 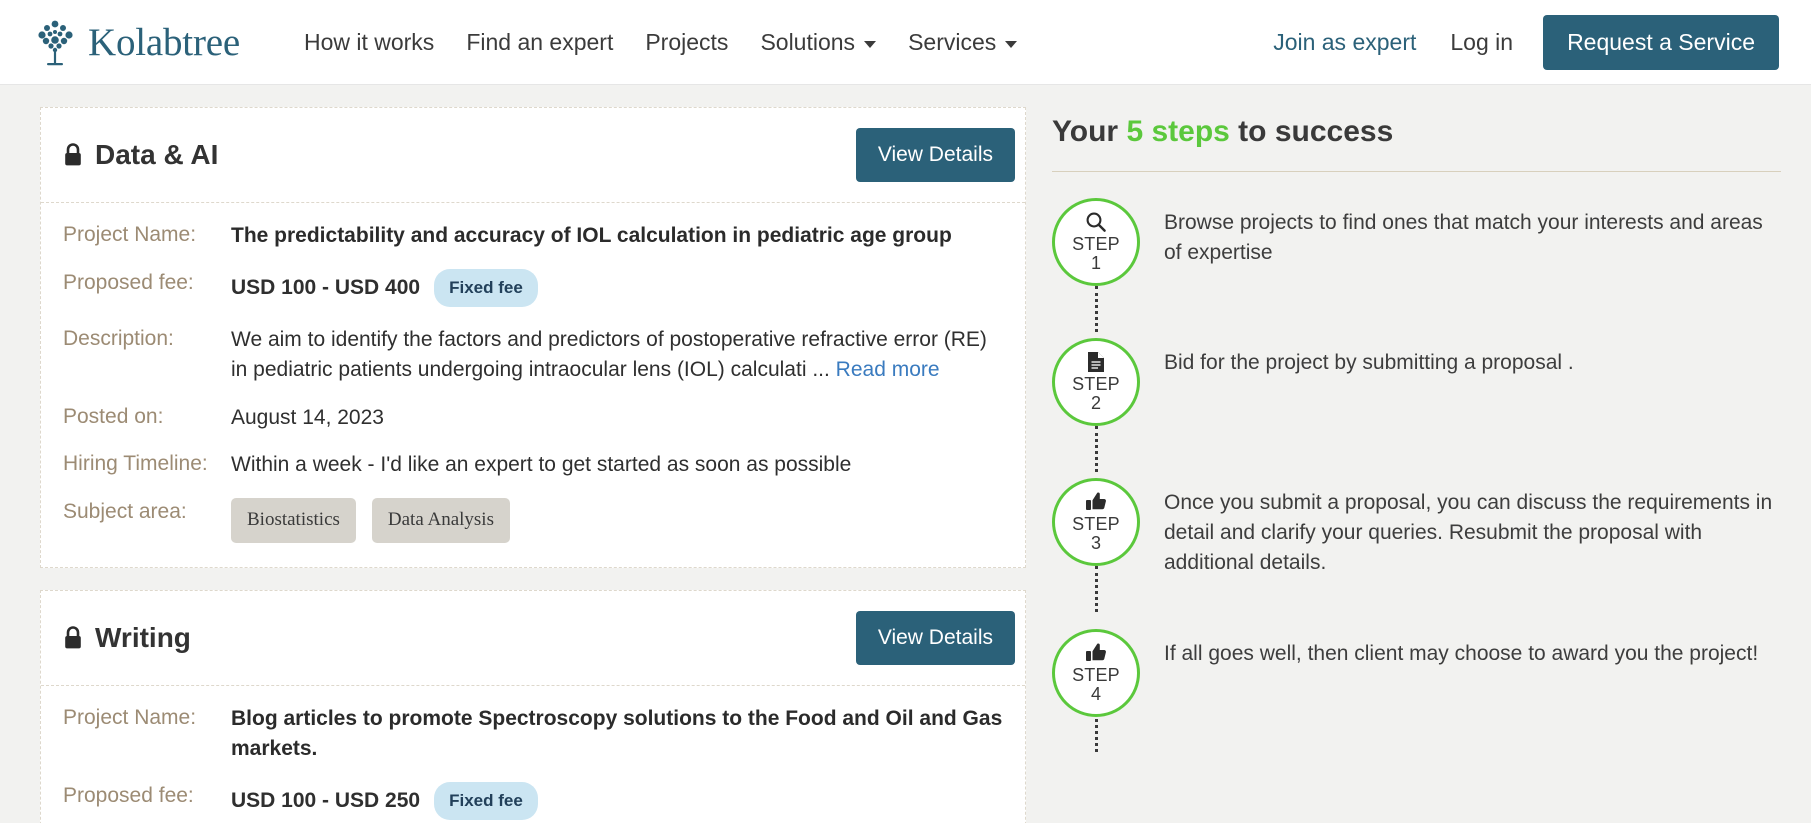 I want to click on subject-tag: Data Analysis, so click(x=440, y=521).